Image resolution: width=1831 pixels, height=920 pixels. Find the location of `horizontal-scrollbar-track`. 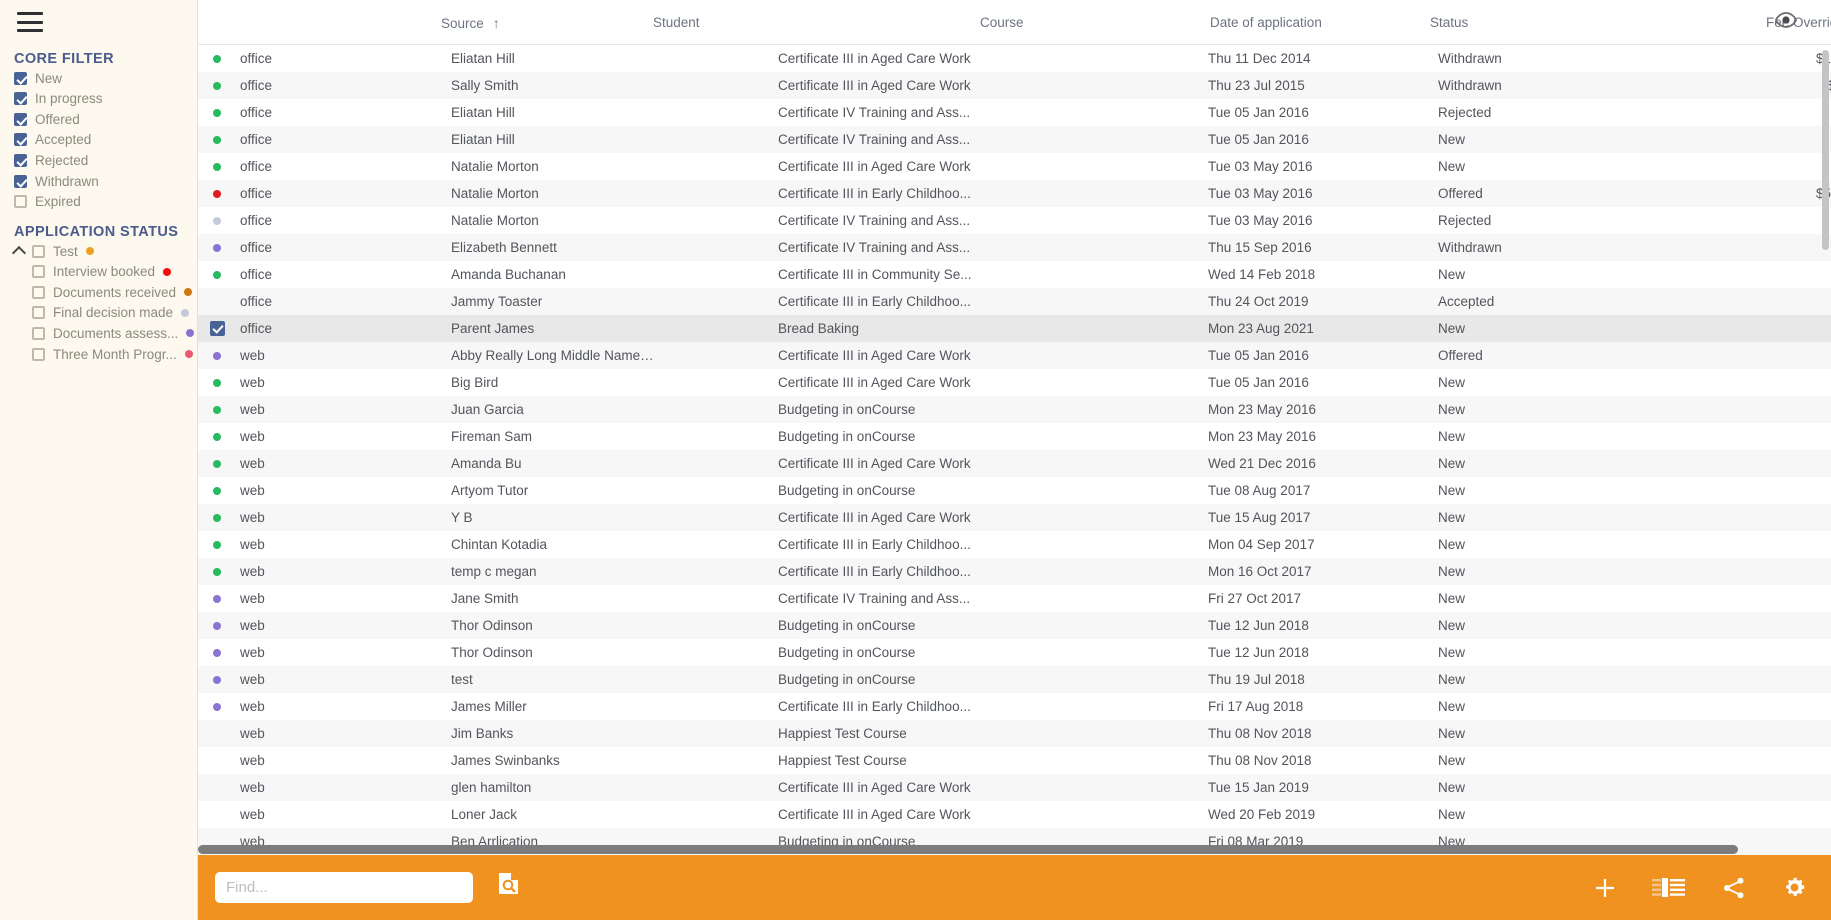

horizontal-scrollbar-track is located at coordinates (1014, 849).